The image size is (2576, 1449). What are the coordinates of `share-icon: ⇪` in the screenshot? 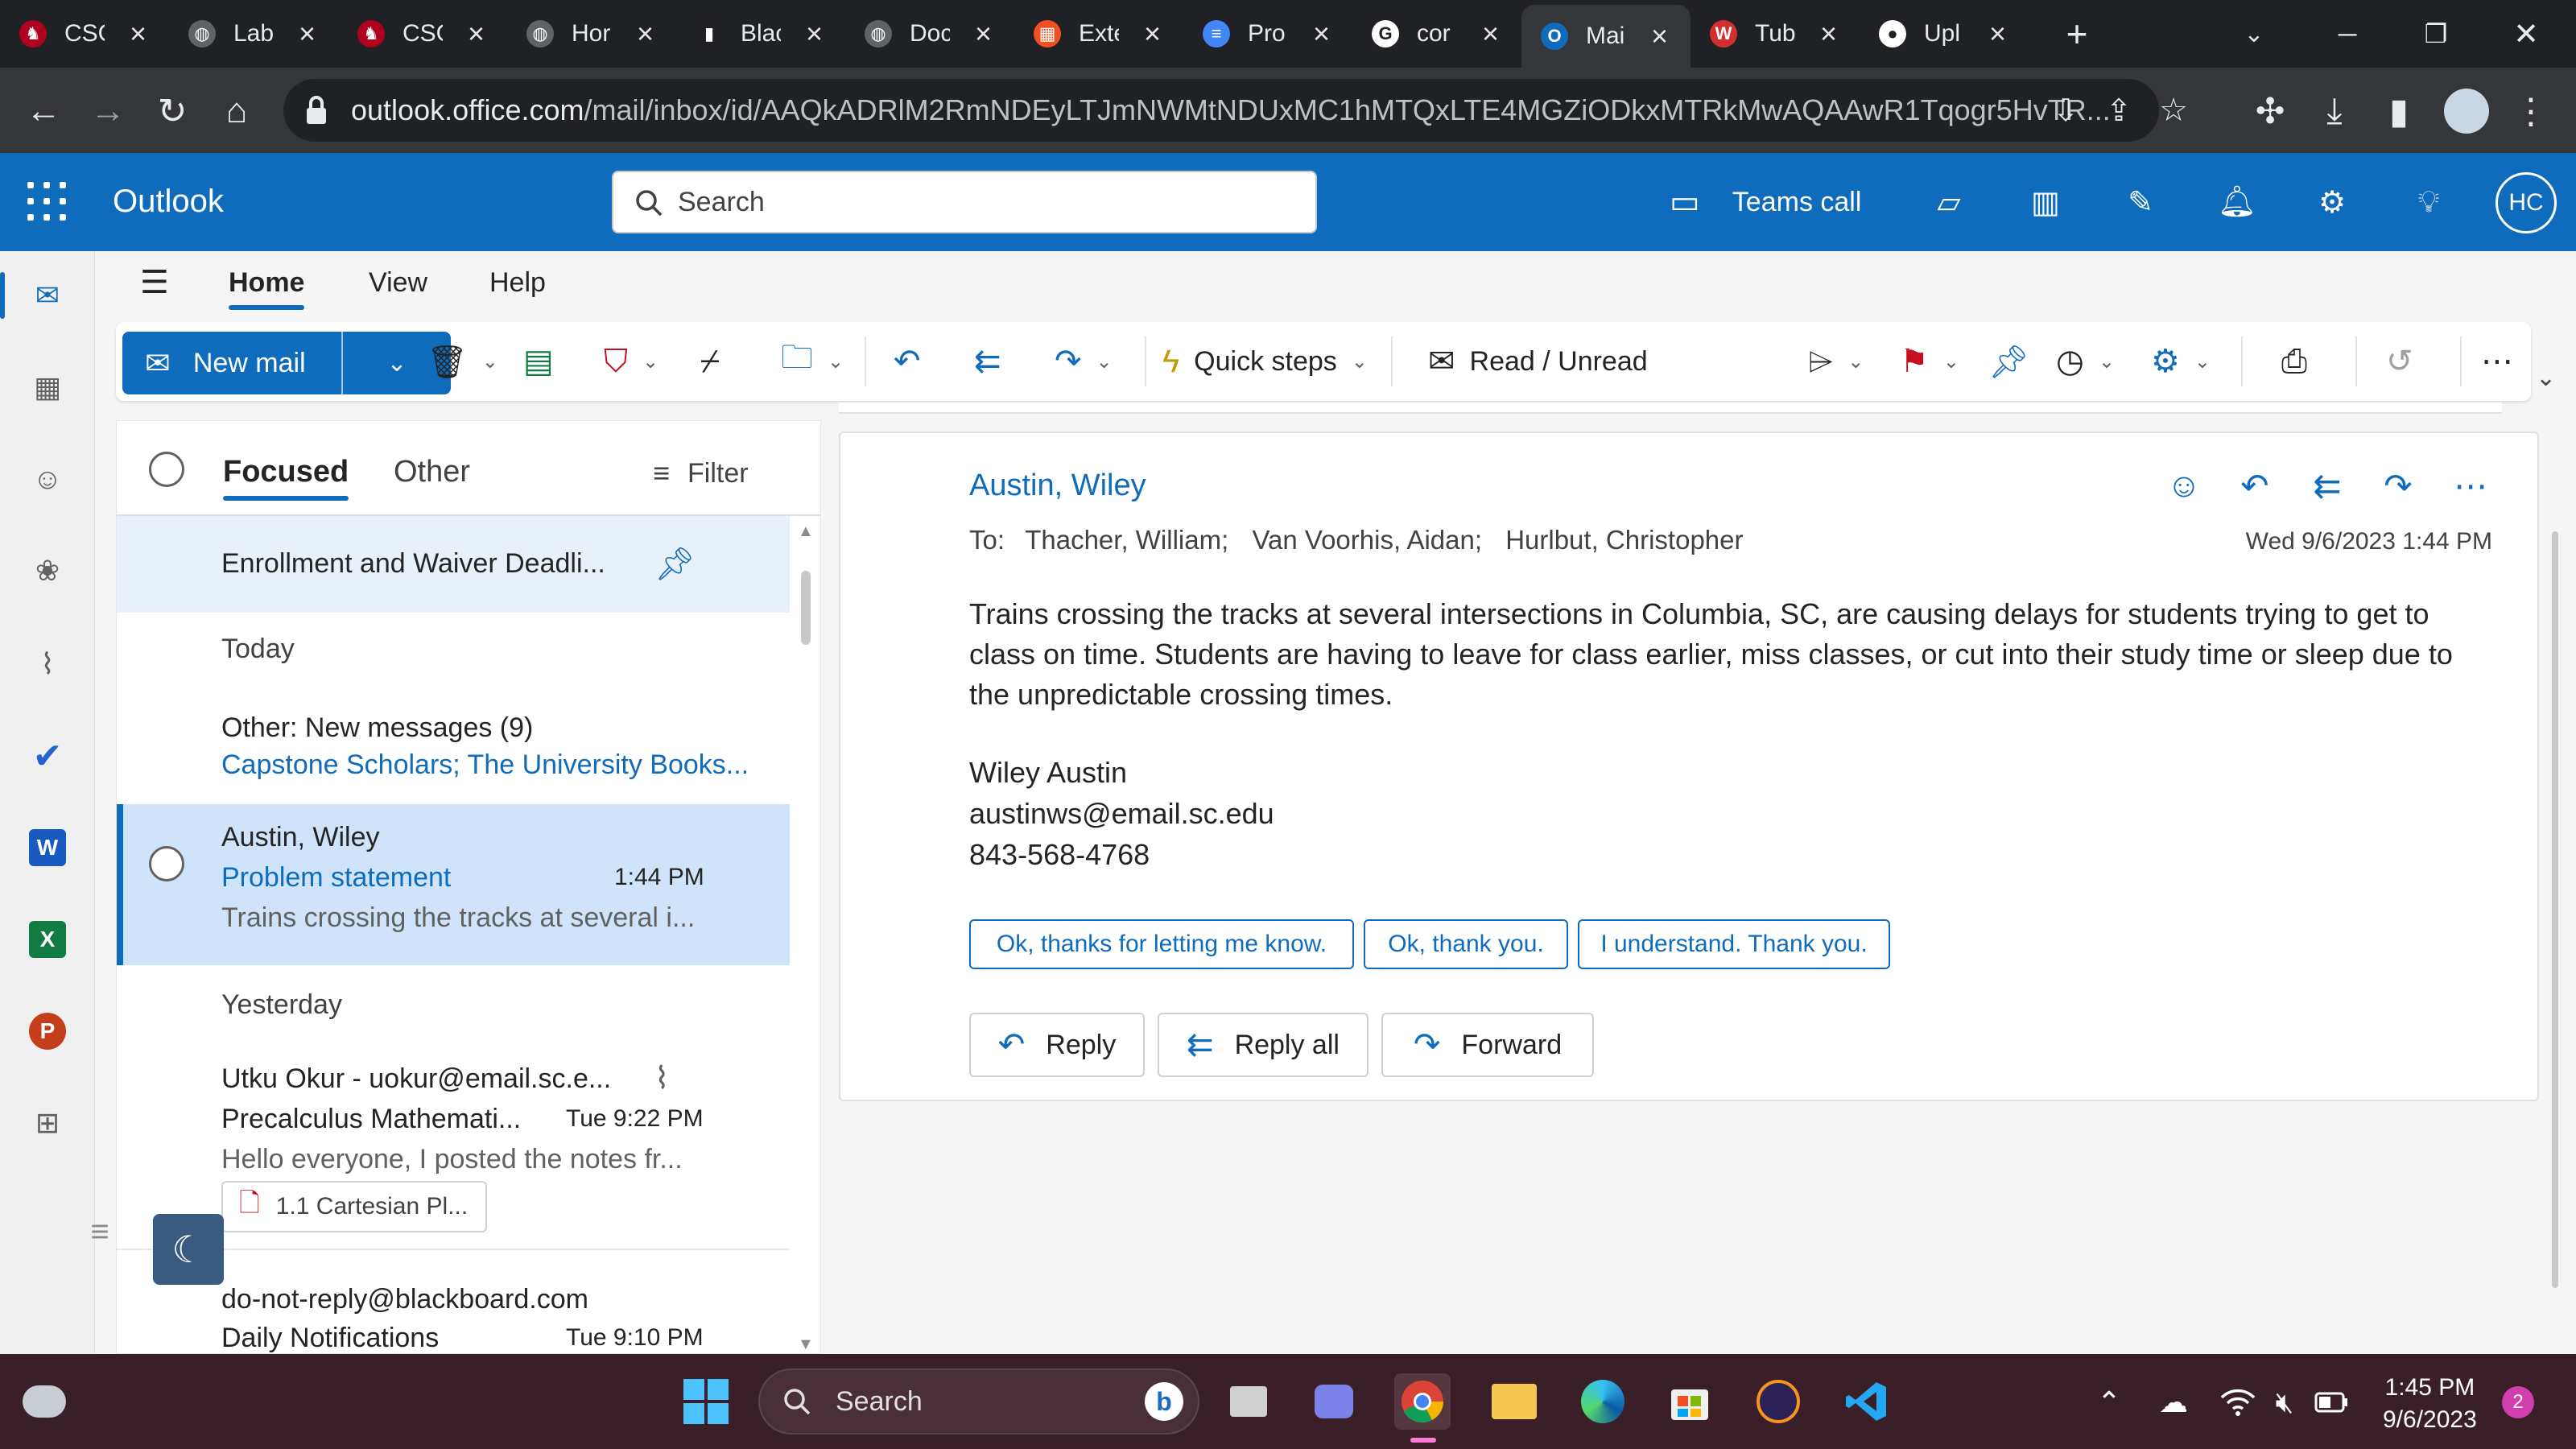 It's located at (2118, 111).